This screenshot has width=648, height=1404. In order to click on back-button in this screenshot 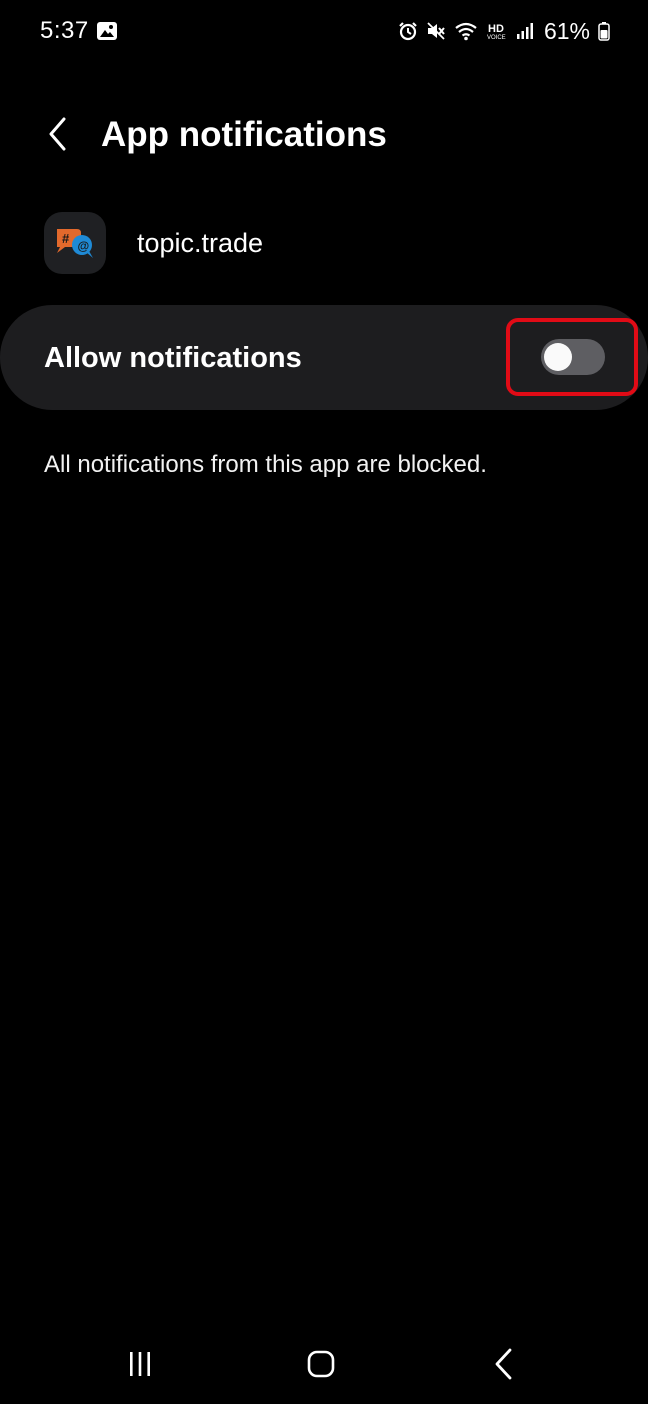, I will do `click(58, 134)`.